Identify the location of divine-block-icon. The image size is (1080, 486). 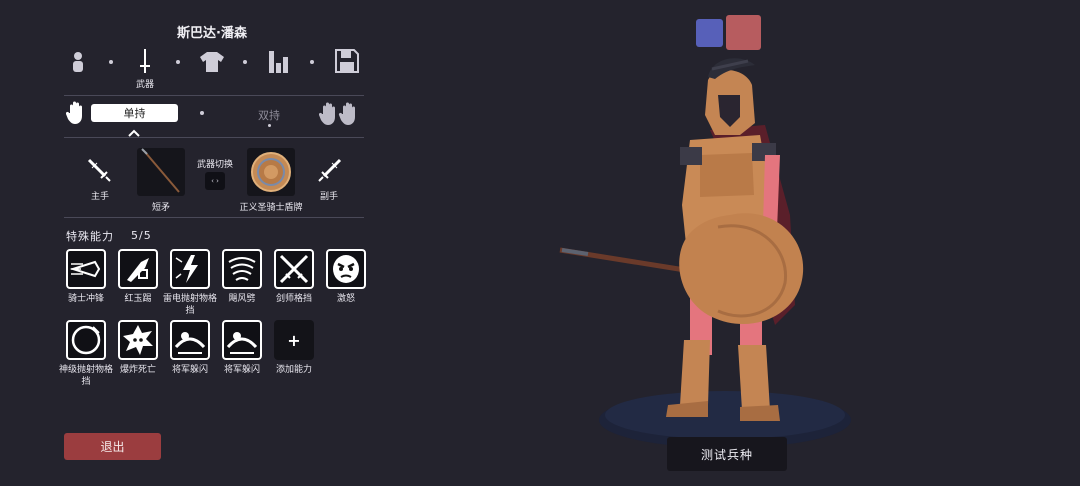
(86, 340).